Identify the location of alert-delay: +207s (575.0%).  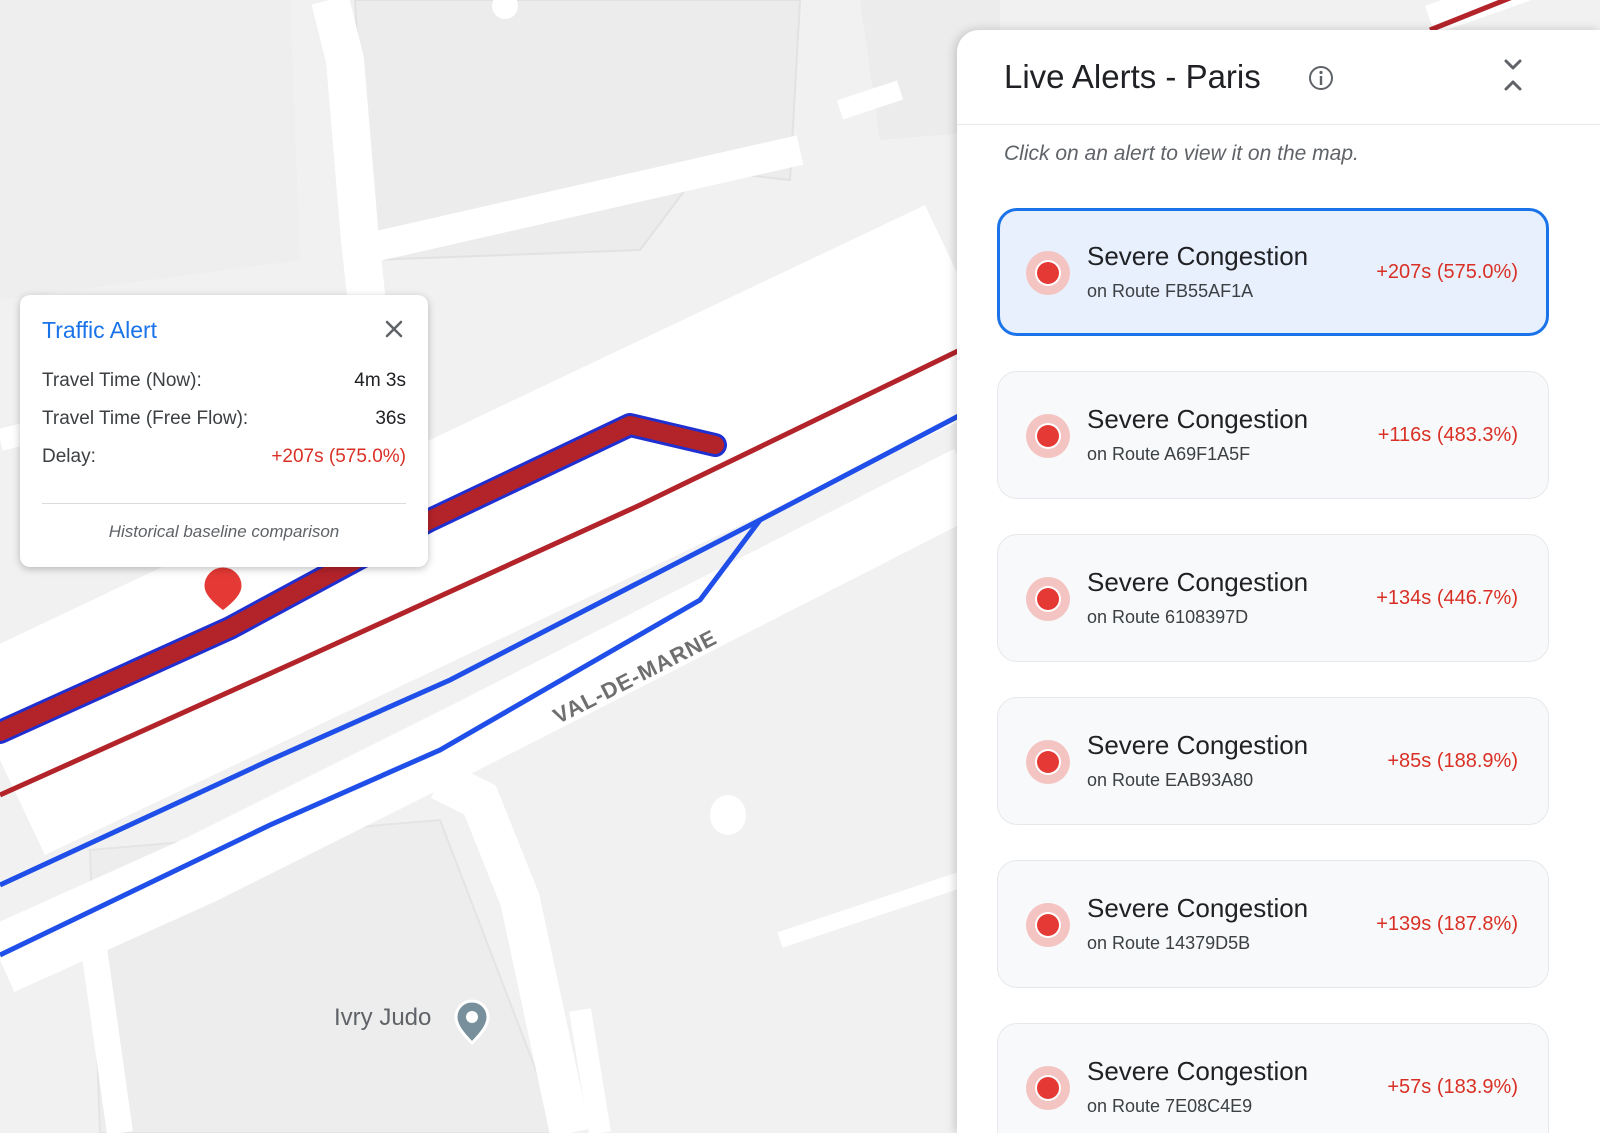
(1447, 272).